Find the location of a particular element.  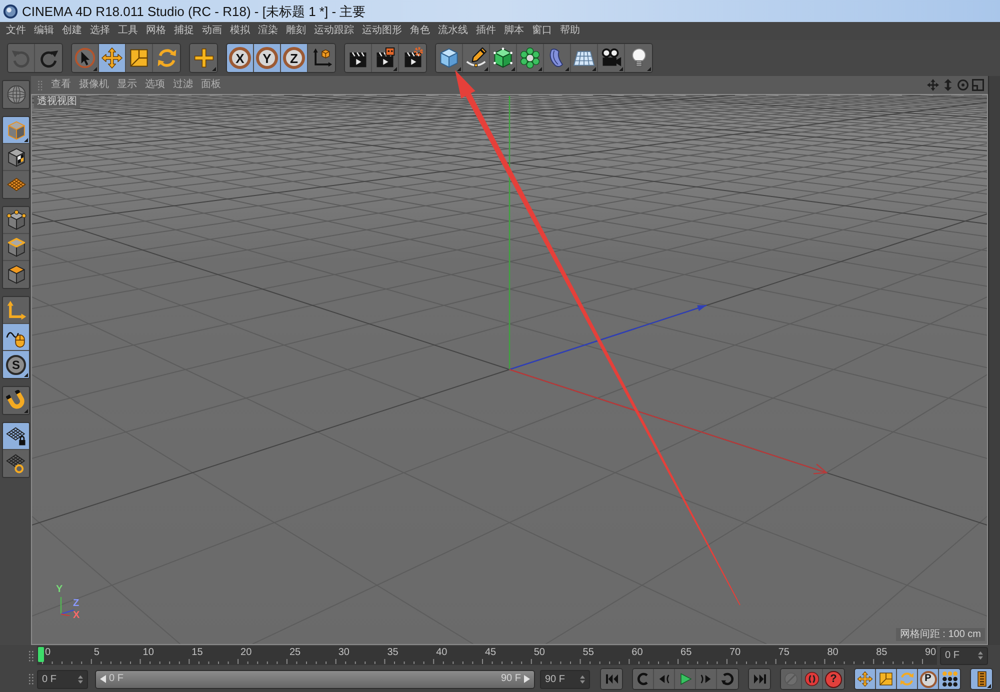

magnet-icon is located at coordinates (16, 400).